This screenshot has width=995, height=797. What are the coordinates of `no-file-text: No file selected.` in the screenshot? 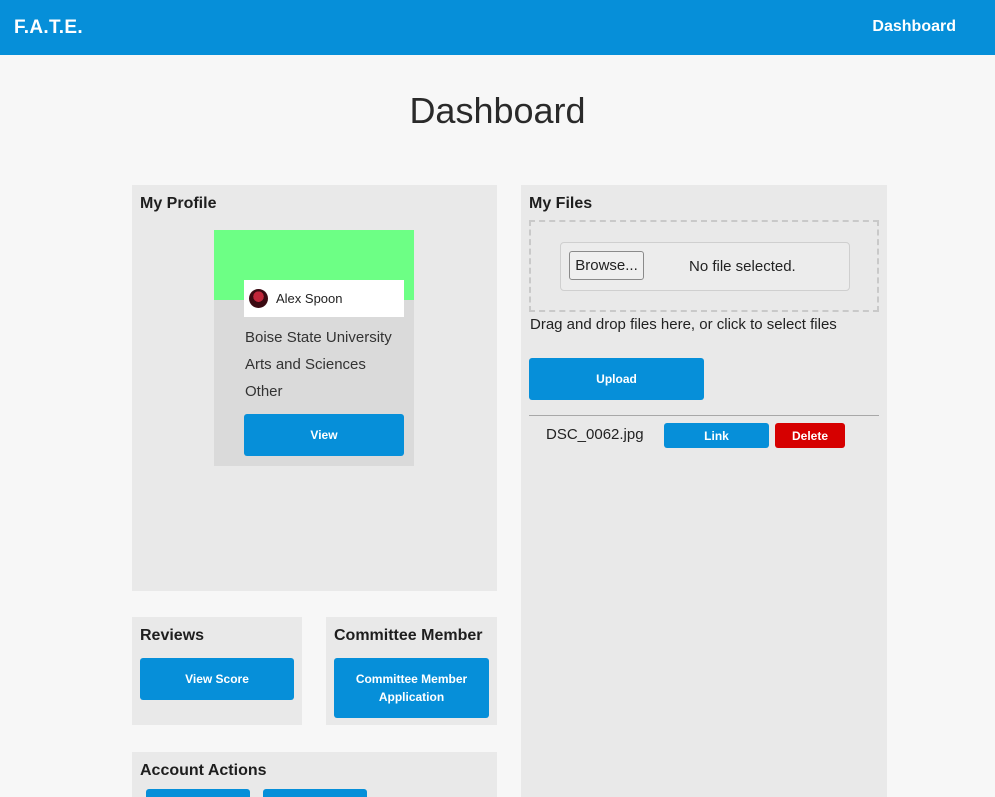 It's located at (742, 266).